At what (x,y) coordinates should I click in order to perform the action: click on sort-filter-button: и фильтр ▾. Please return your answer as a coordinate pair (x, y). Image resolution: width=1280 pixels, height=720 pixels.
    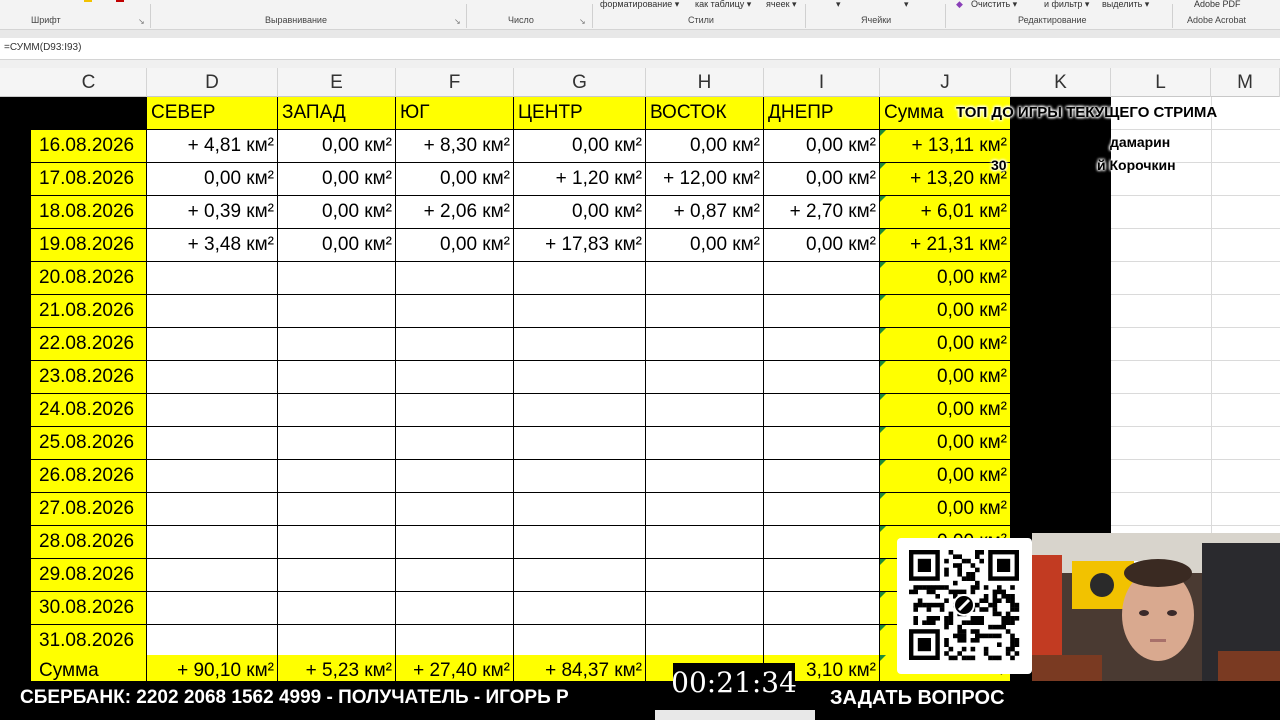
    Looking at the image, I should click on (1066, 5).